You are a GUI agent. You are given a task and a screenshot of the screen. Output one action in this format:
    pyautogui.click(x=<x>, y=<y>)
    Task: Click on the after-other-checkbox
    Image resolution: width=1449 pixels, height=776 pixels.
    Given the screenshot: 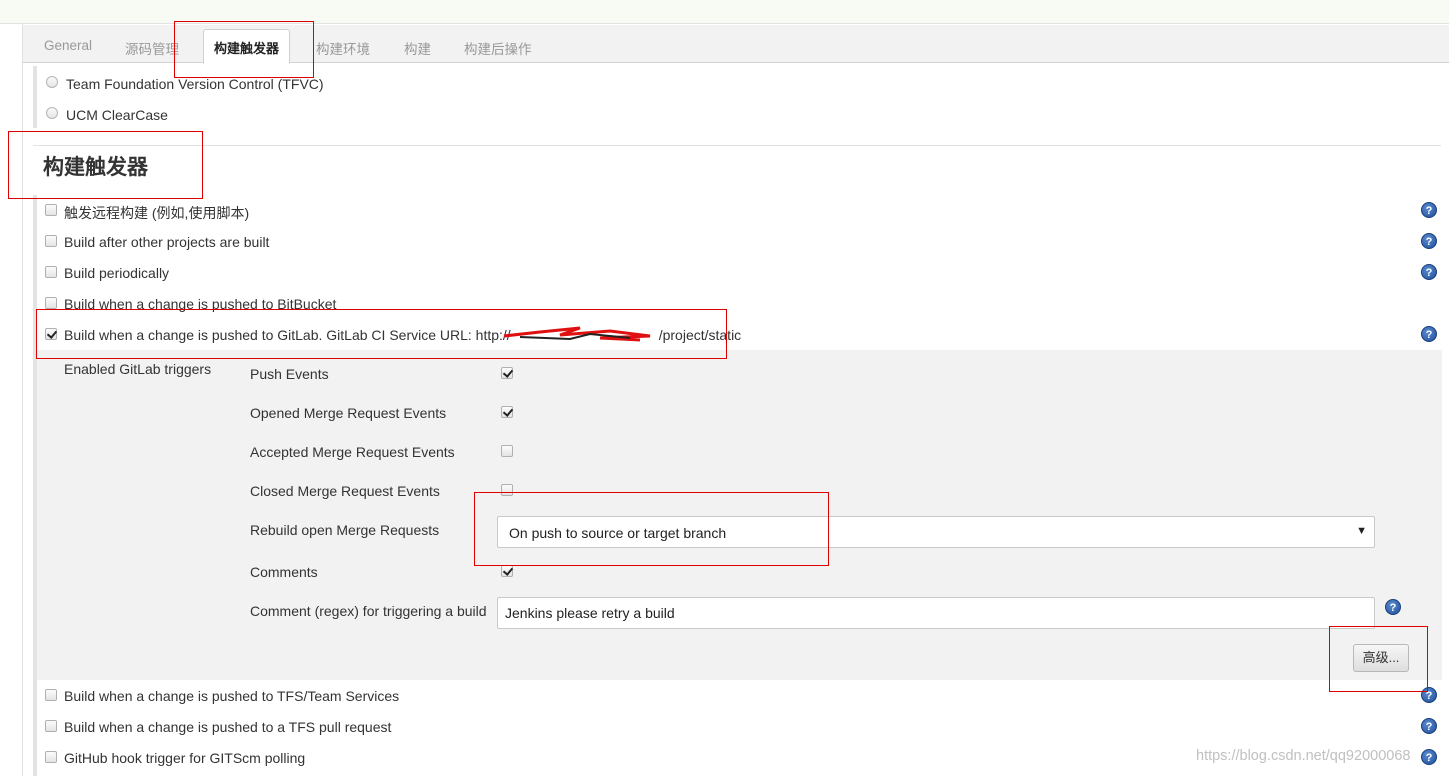 What is the action you would take?
    pyautogui.click(x=51, y=241)
    